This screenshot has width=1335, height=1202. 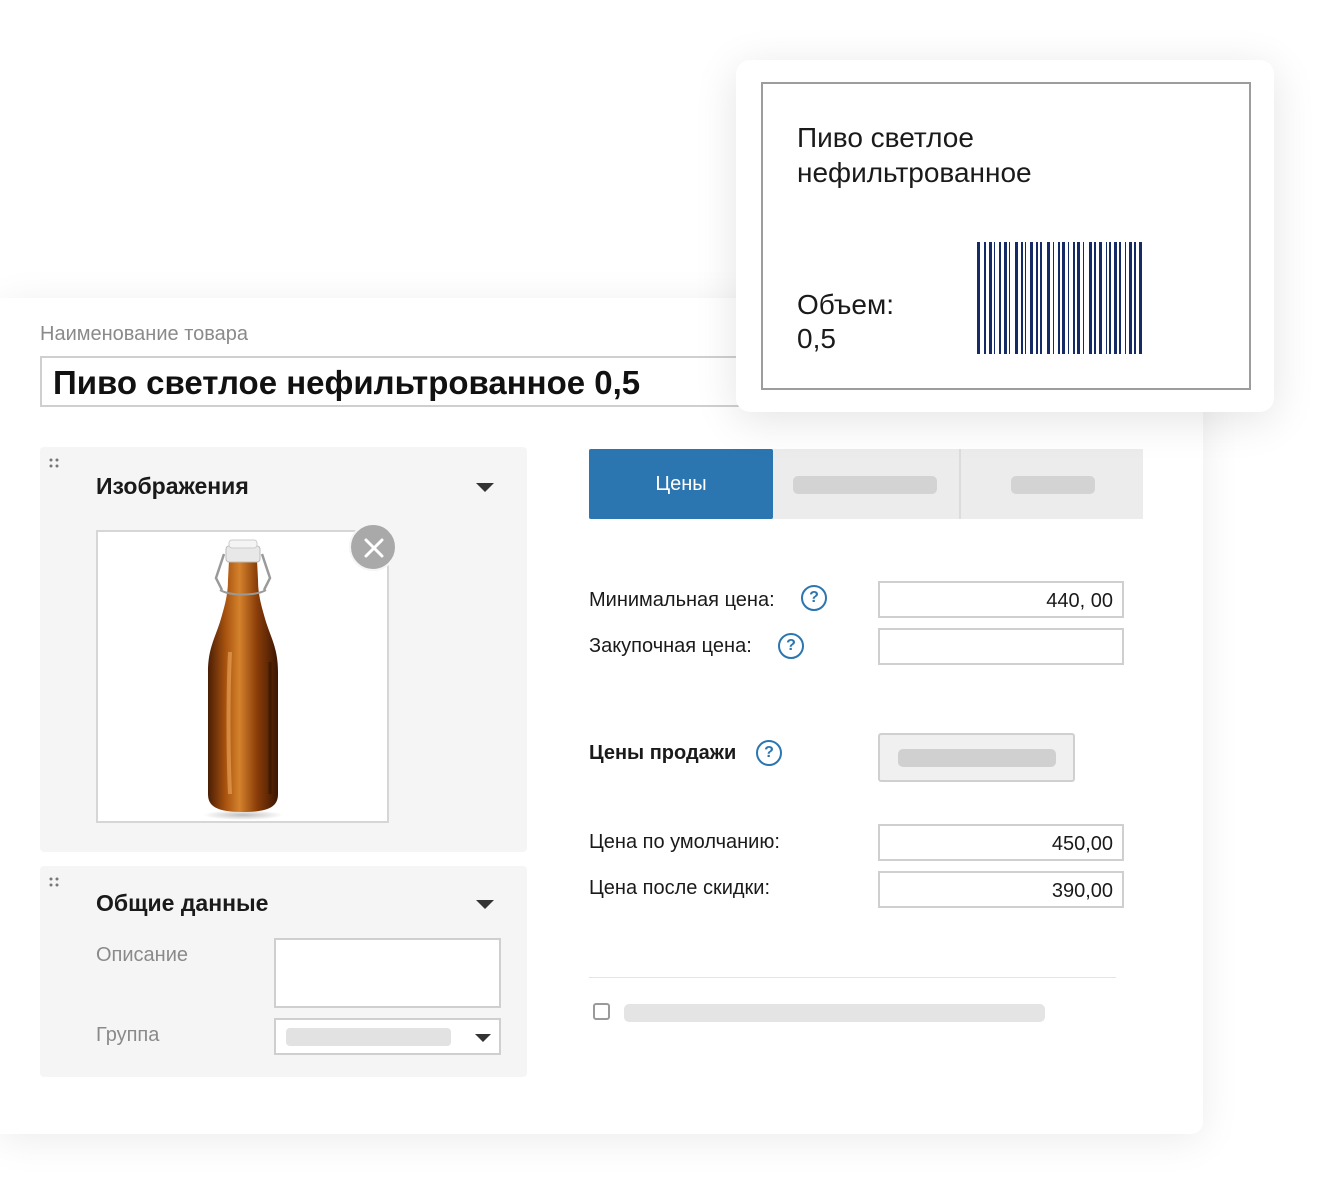 I want to click on images-panel: Изображения, so click(x=283, y=649).